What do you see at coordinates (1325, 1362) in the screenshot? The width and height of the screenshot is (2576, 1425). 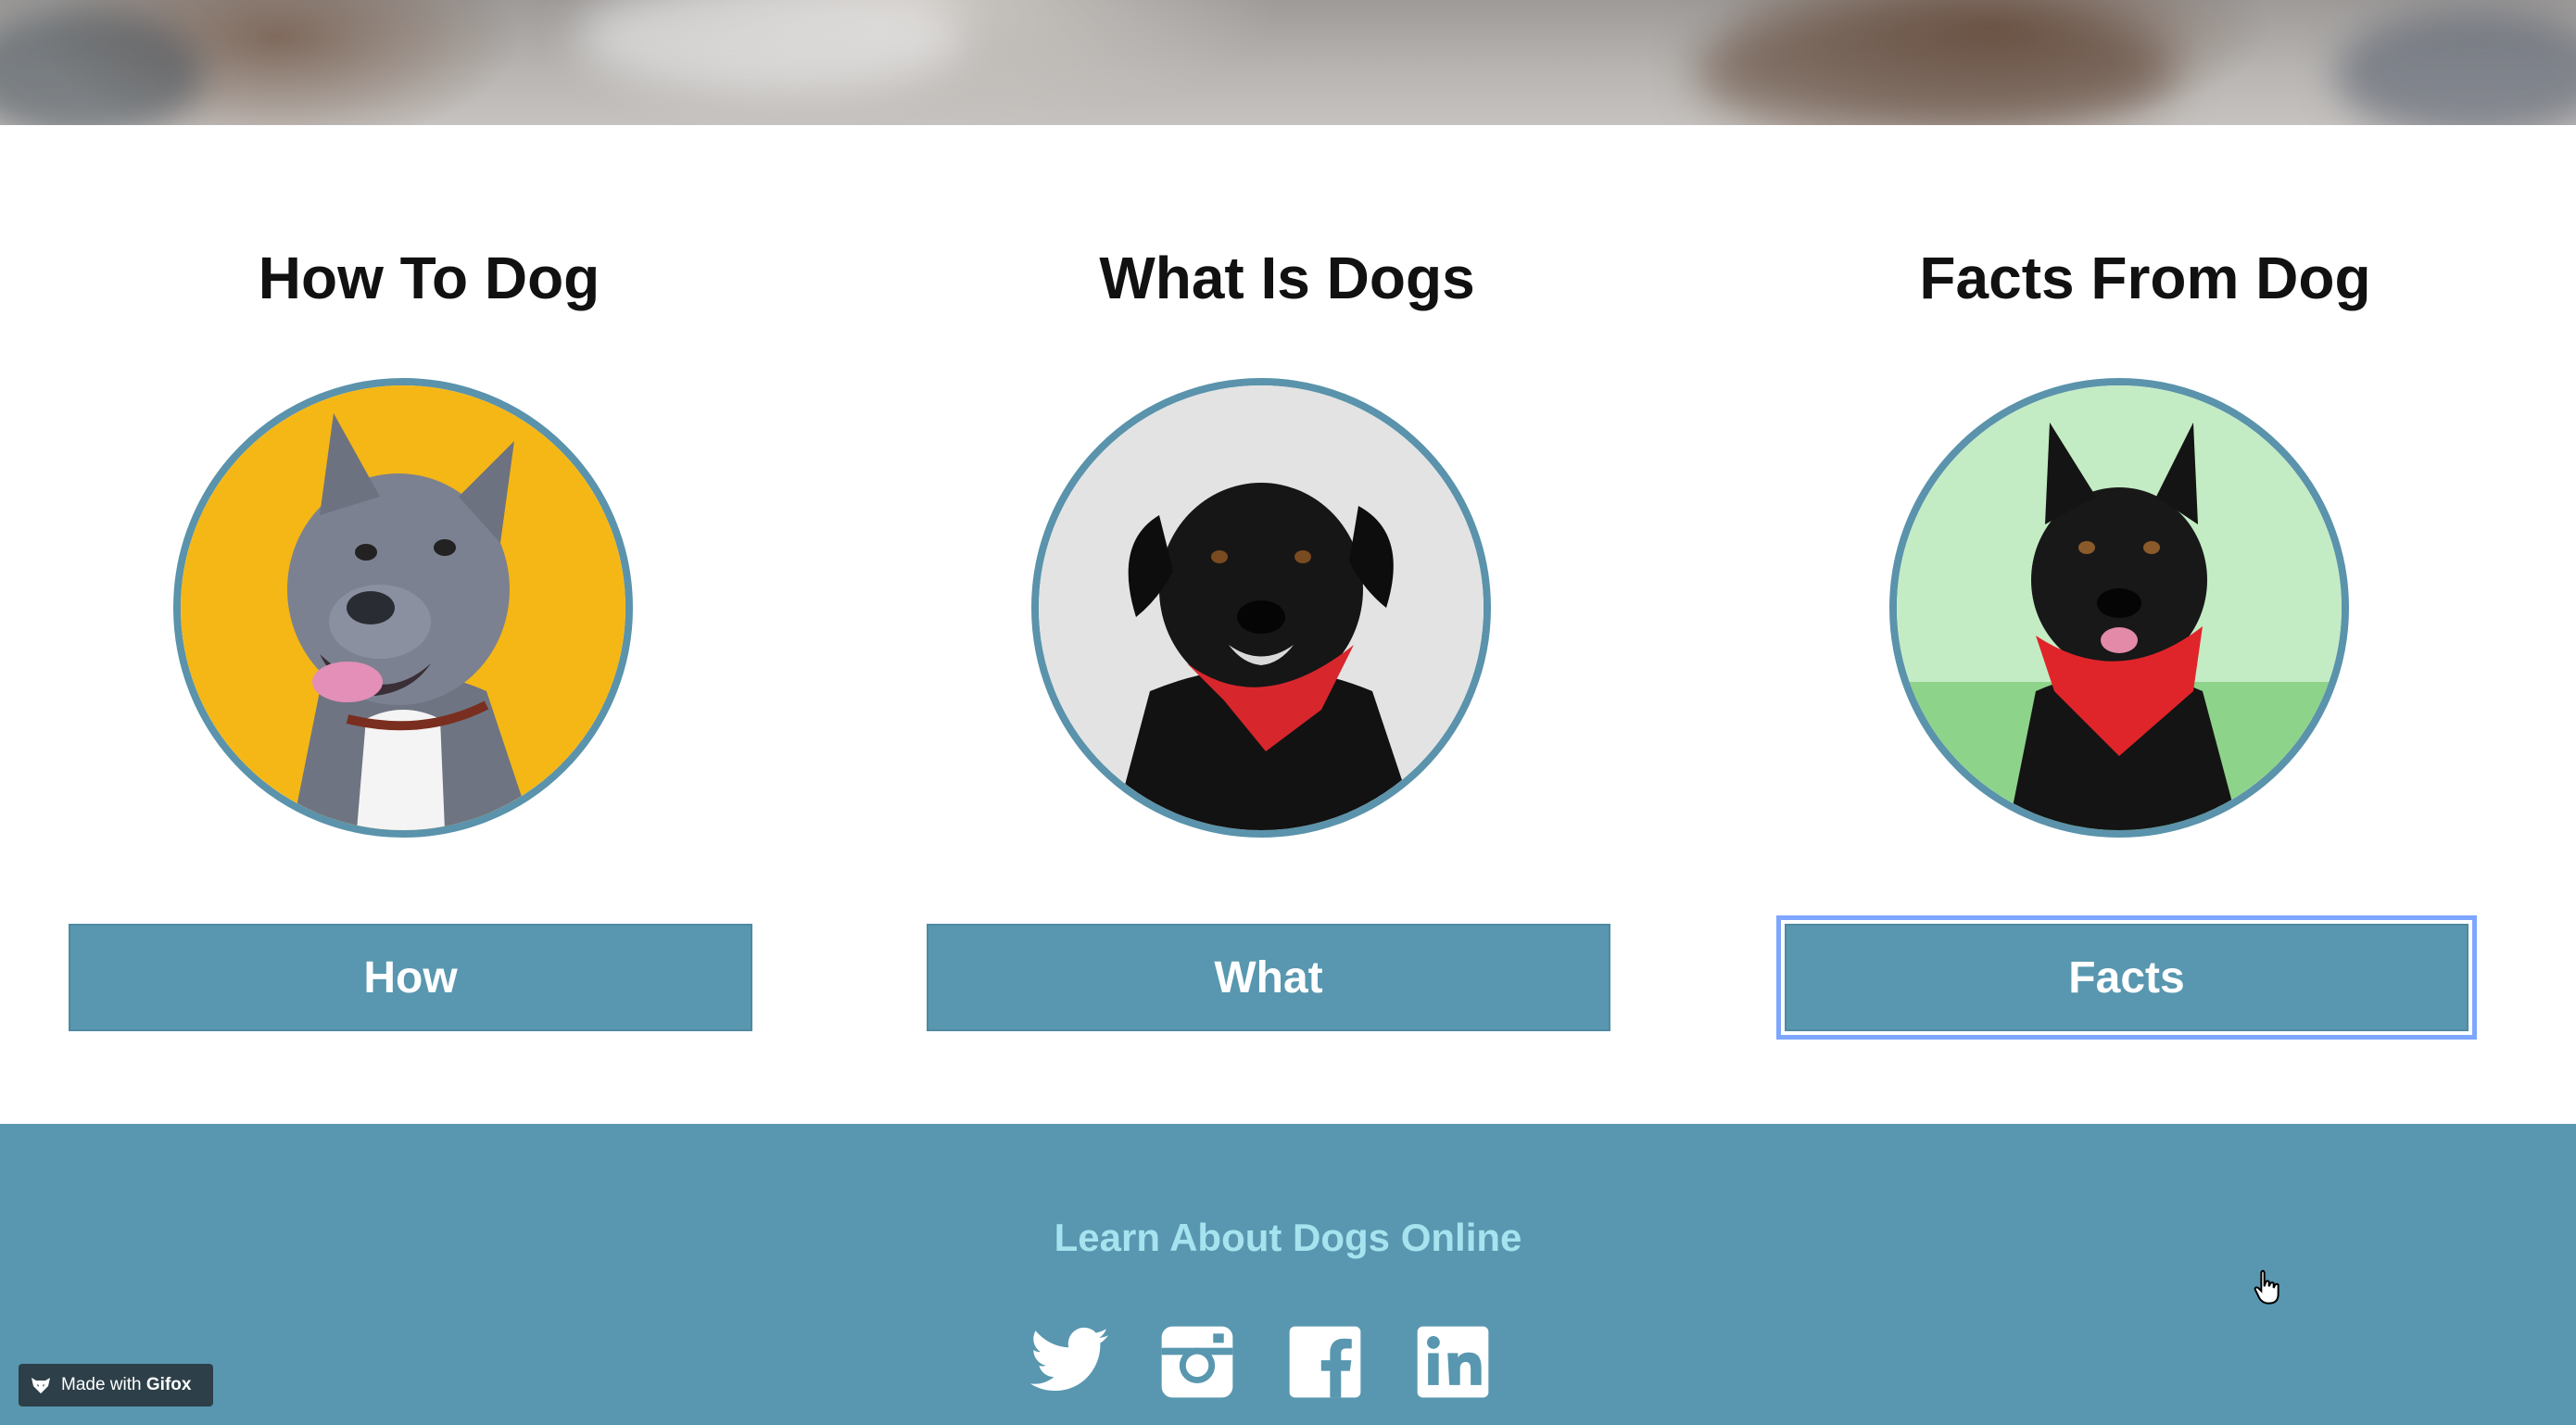 I see `facebook-icon` at bounding box center [1325, 1362].